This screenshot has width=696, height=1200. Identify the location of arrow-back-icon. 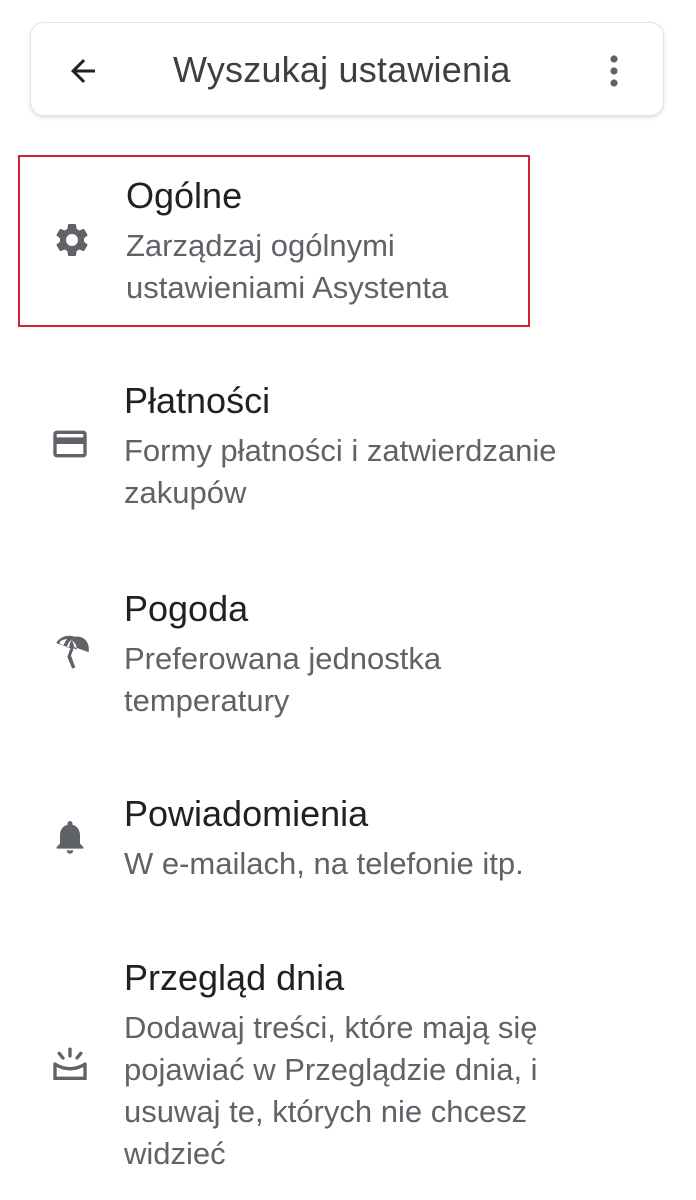
(83, 71).